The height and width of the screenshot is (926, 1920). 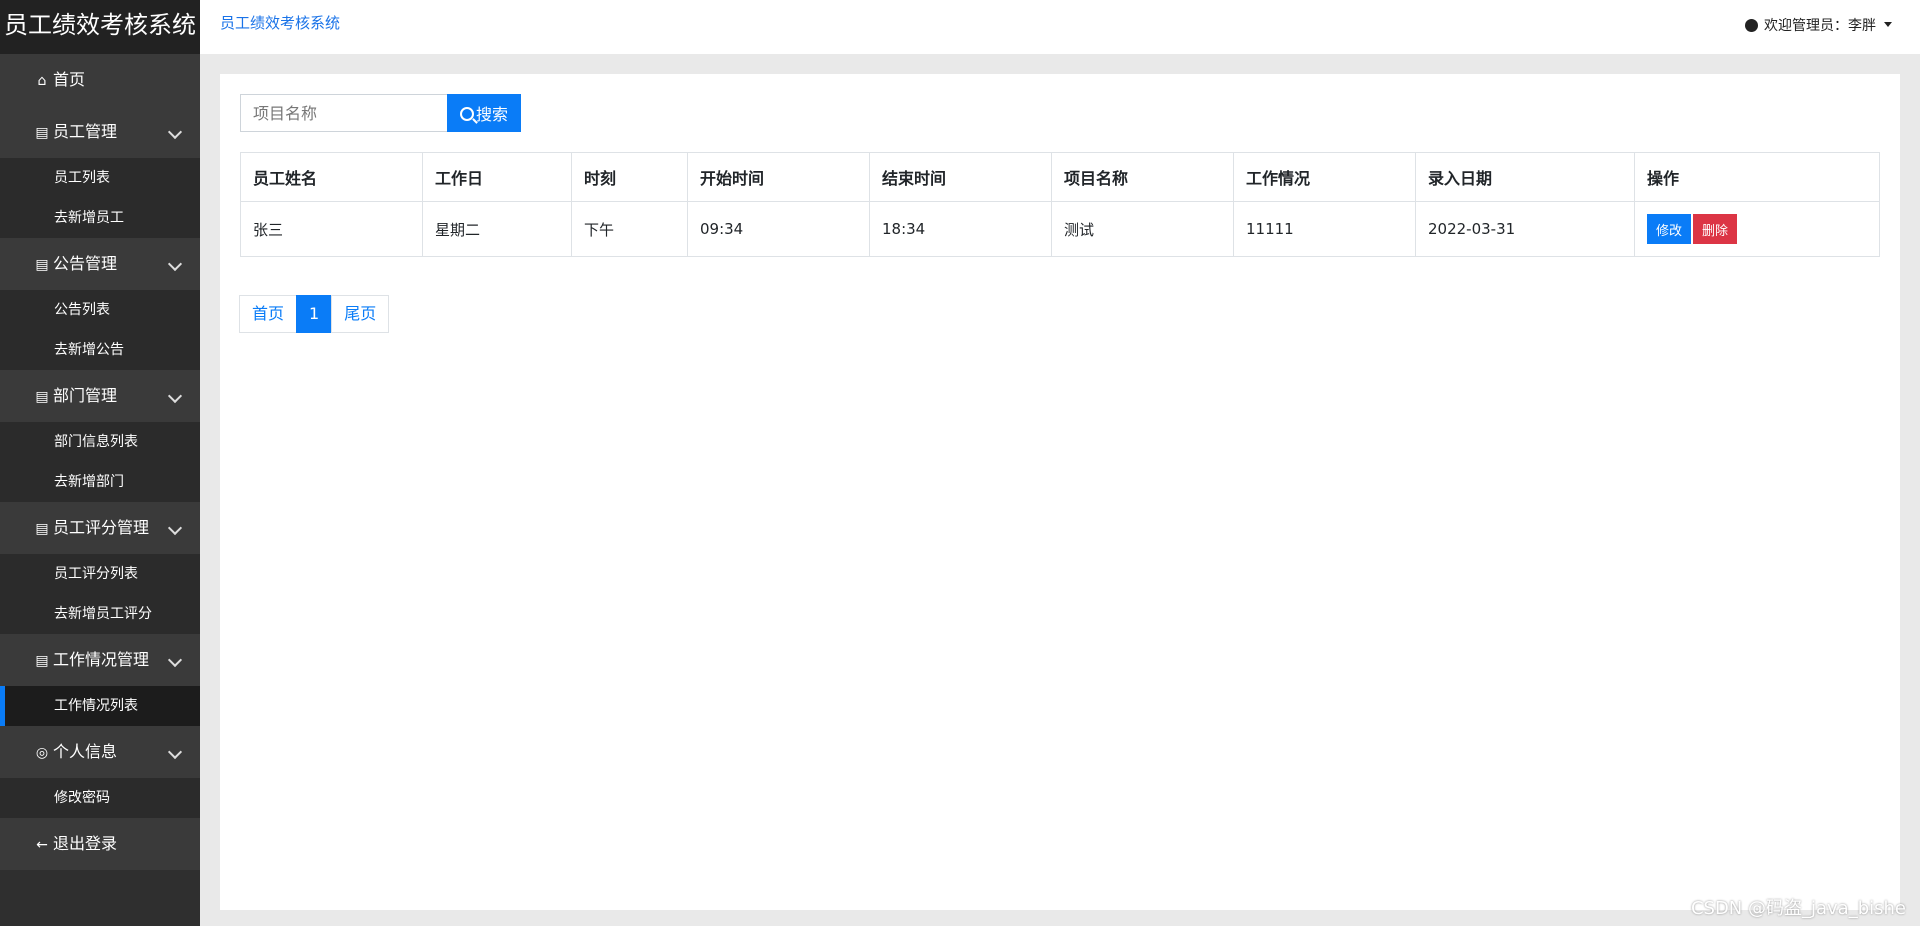 What do you see at coordinates (629, 229) in the screenshot?
I see `cell-period: 下午` at bounding box center [629, 229].